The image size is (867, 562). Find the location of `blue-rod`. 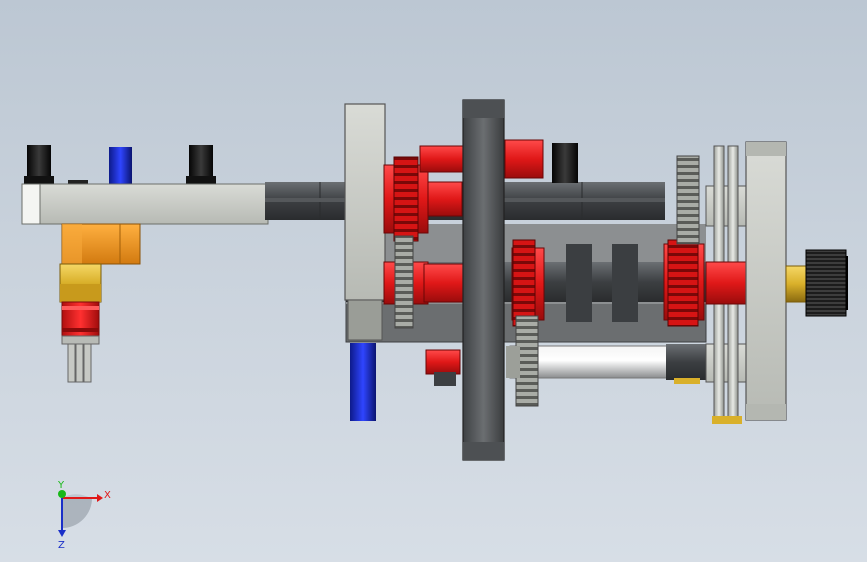

blue-rod is located at coordinates (363, 382).